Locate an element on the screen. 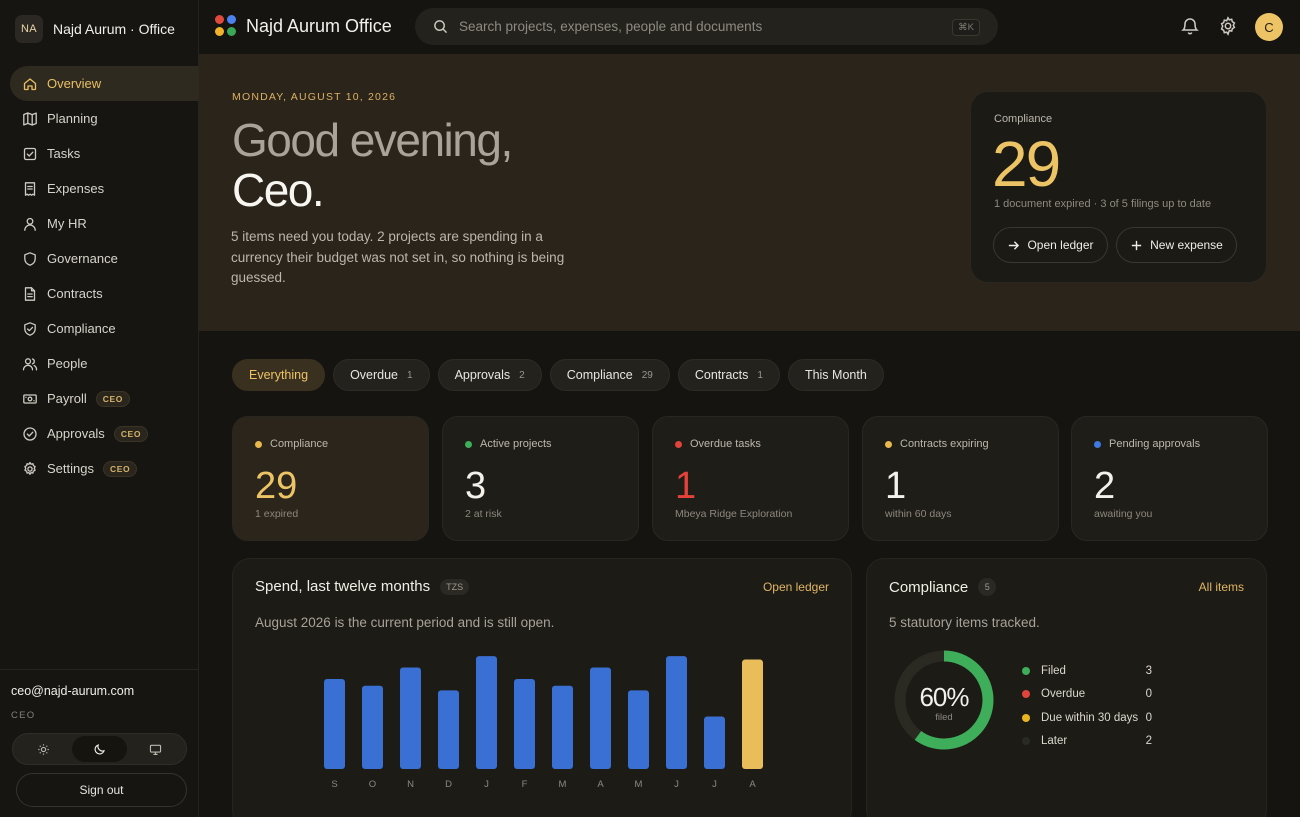  sidebar-item-overview: Overview is located at coordinates (104, 83).